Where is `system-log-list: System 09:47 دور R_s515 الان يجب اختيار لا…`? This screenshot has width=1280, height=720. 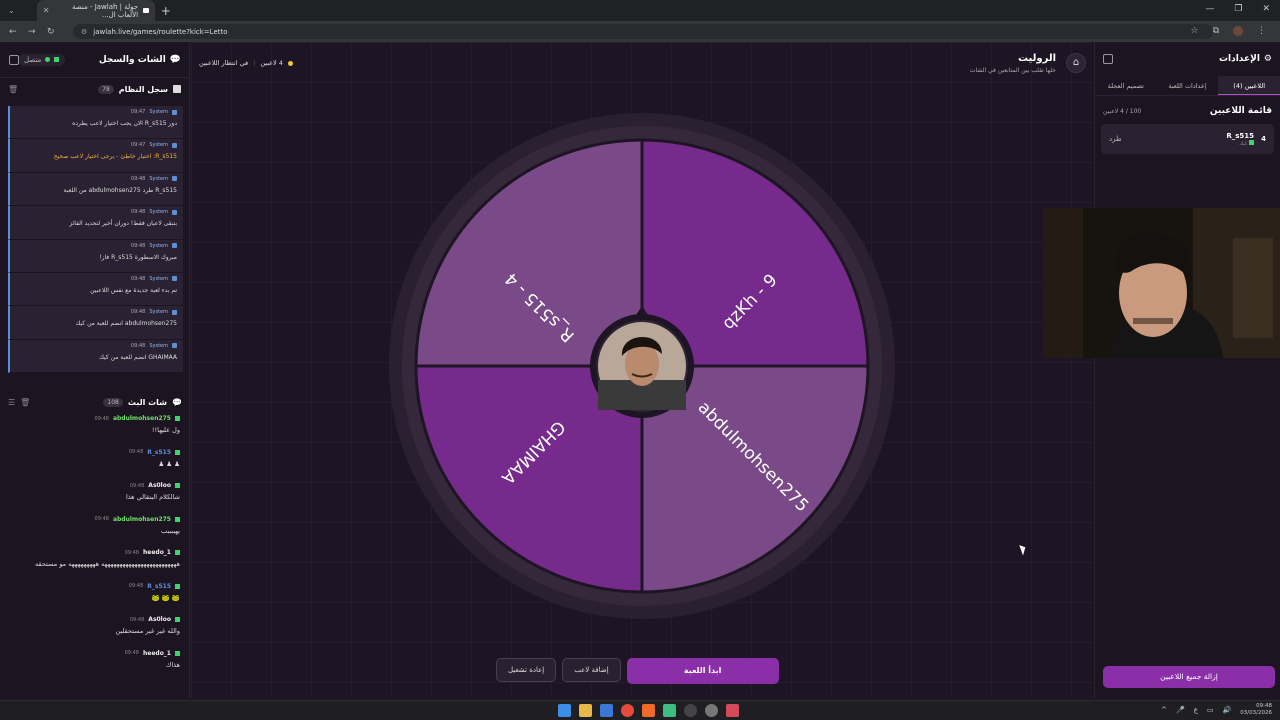
system-log-list: System 09:47 دور R_s515 الان يجب اختيار لا… is located at coordinates (95, 241).